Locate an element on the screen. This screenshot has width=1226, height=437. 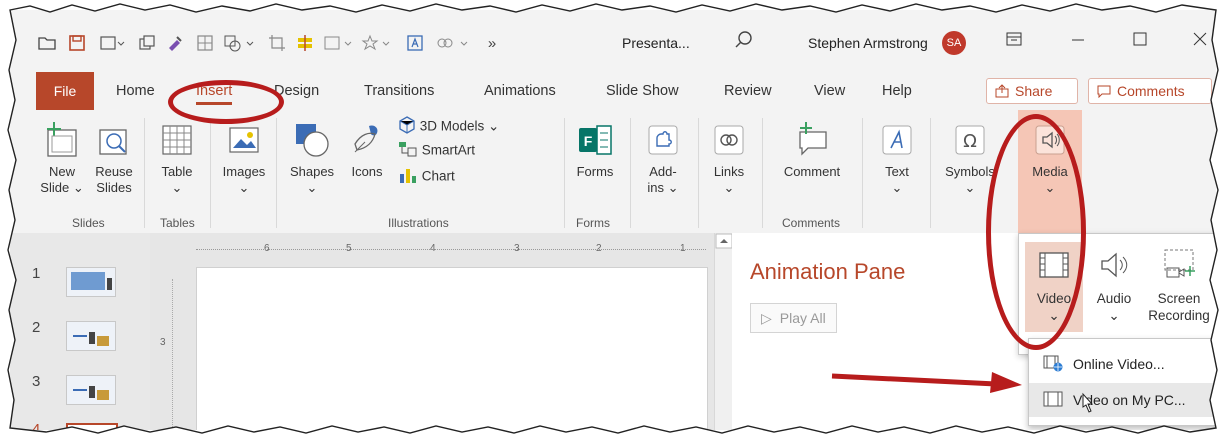
smartart-button: SmartArt is located at coordinates (473, 151).